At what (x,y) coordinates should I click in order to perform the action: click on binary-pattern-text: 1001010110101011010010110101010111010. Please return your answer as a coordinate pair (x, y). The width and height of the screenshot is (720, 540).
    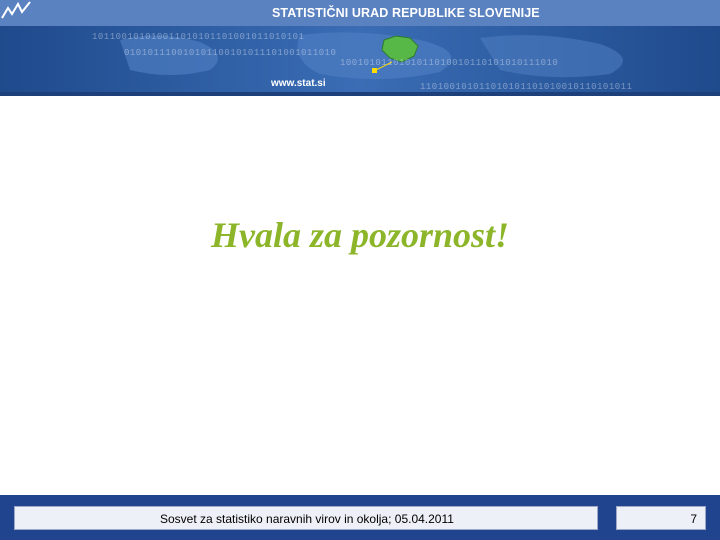
    Looking at the image, I should click on (449, 63).